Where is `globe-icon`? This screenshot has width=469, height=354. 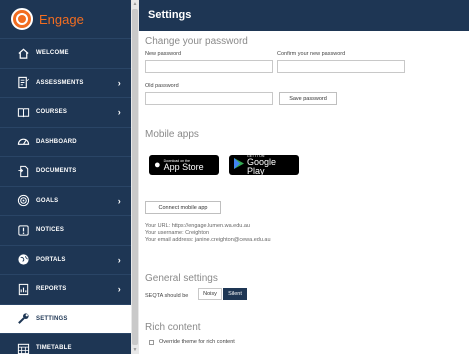 globe-icon is located at coordinates (23, 260).